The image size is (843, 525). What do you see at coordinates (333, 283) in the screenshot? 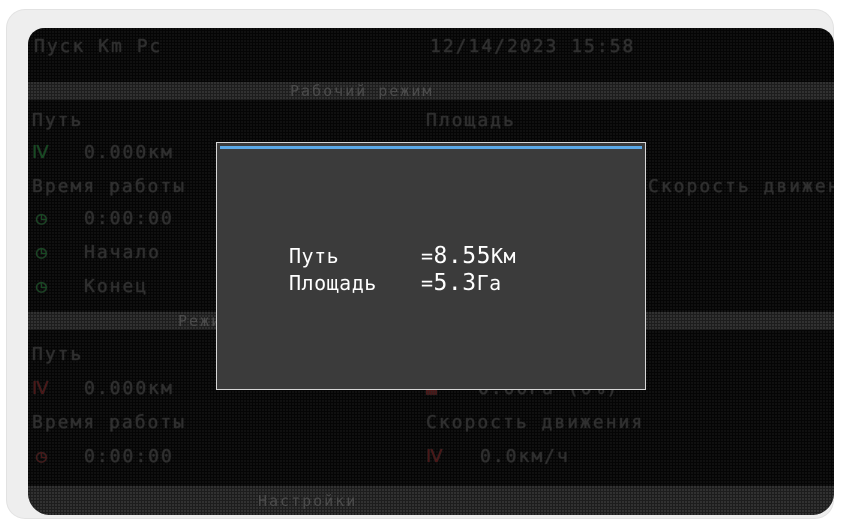
I see `dialog-area-label: Площадь` at bounding box center [333, 283].